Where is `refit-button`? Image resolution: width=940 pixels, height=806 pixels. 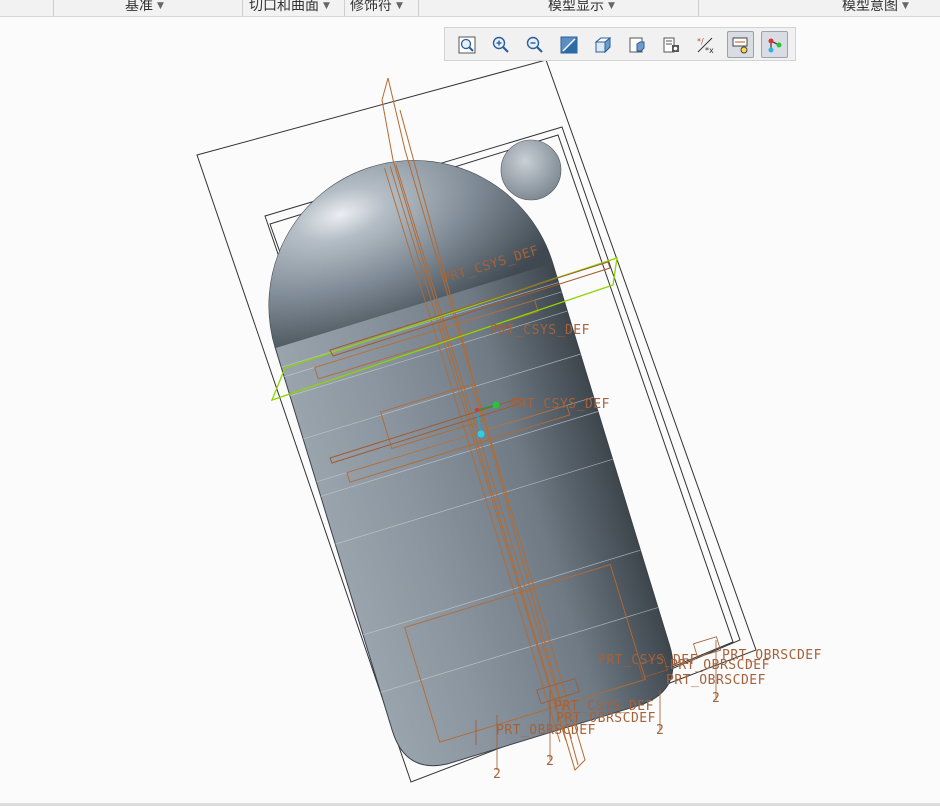 refit-button is located at coordinates (466, 44).